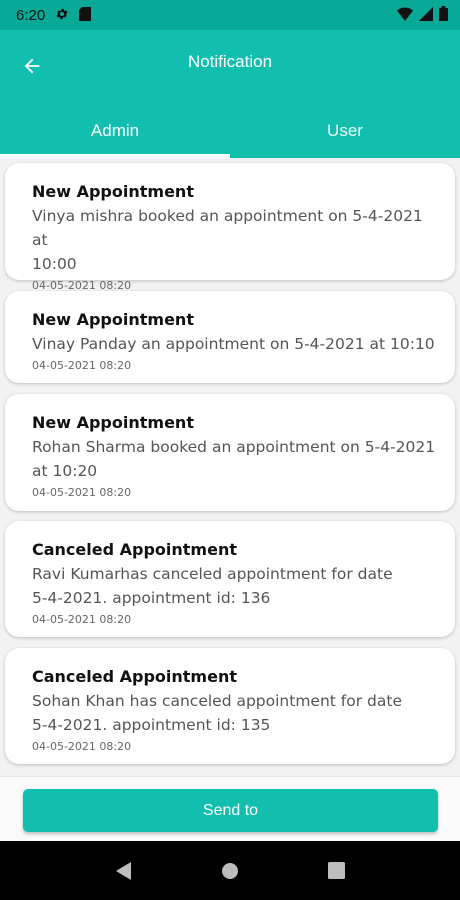 Image resolution: width=460 pixels, height=900 pixels. I want to click on nav-back-button, so click(123, 871).